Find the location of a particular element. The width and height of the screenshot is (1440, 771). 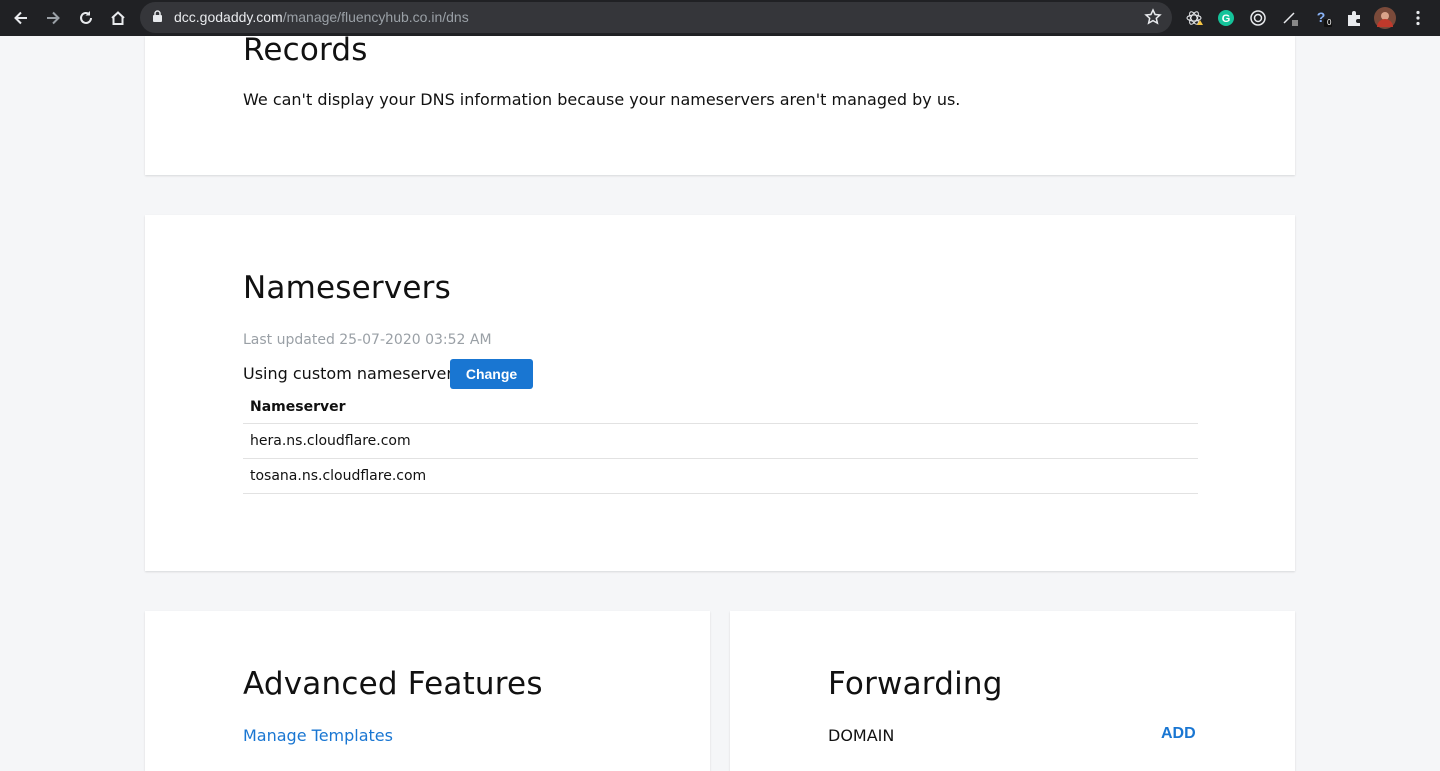

table-row: hera.ns.cloudflare.com is located at coordinates (720, 441).